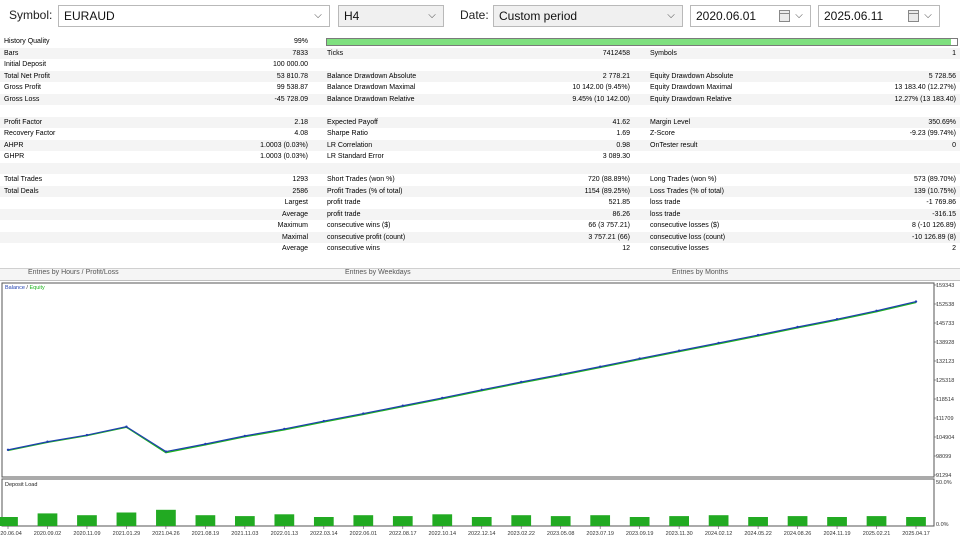 The height and width of the screenshot is (540, 960). Describe the element at coordinates (925, 99) in the screenshot. I see `stat-value: 12.27% (13 183.40)` at that location.